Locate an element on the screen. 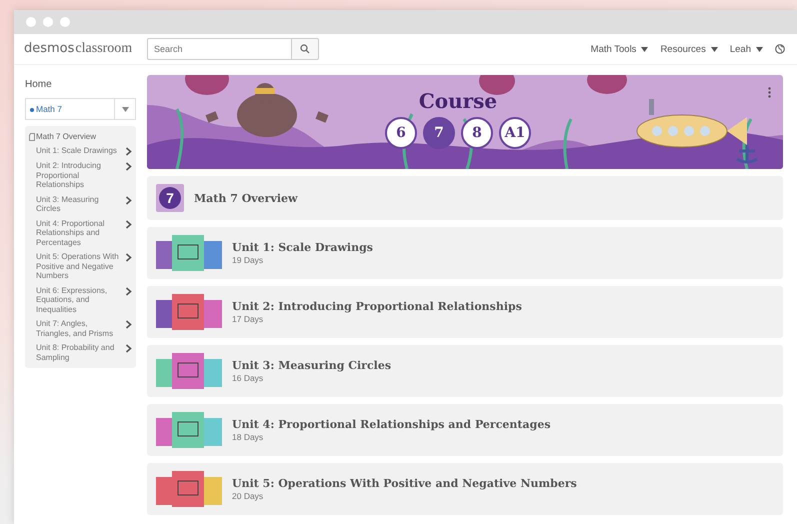 This screenshot has width=797, height=524. card-title: Unit 1: Scale Drawings is located at coordinates (302, 247).